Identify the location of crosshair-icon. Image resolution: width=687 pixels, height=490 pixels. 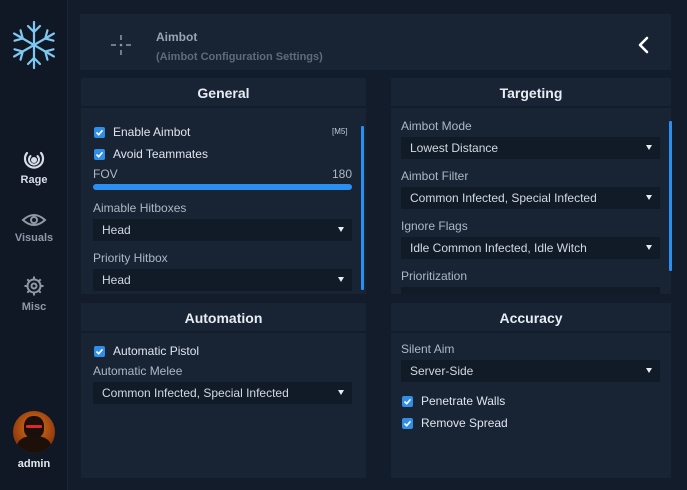
(121, 45).